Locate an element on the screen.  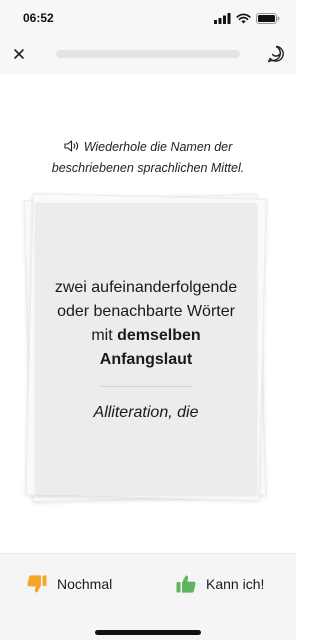
home-indicator is located at coordinates (148, 632).